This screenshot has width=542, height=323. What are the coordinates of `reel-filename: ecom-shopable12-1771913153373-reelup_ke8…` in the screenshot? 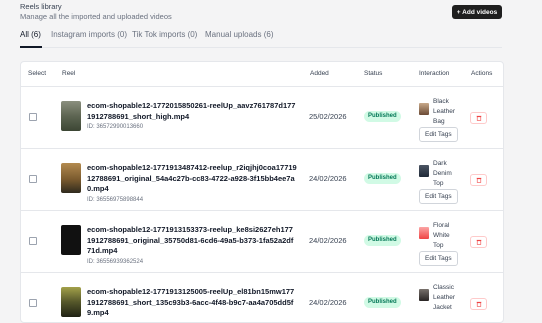 It's located at (190, 240).